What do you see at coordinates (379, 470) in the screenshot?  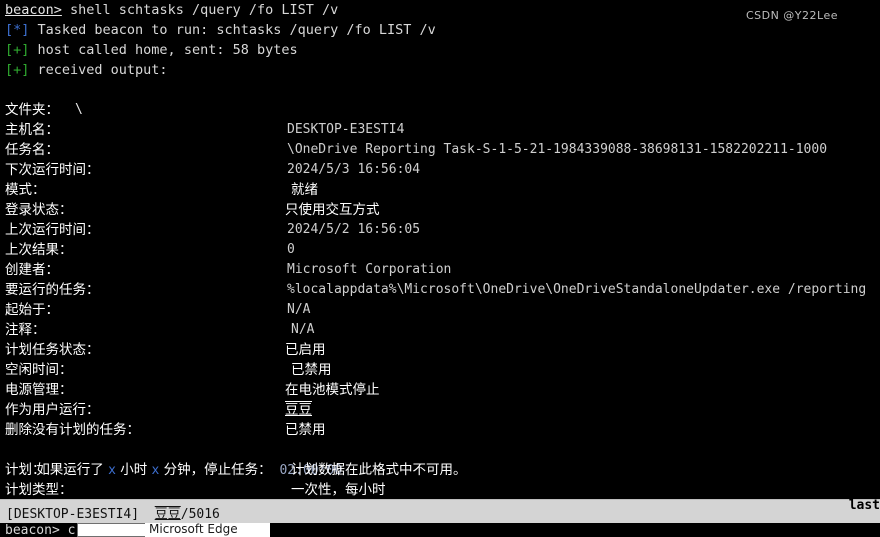 I see `row-value: 计划数据在此格式中不可用。` at bounding box center [379, 470].